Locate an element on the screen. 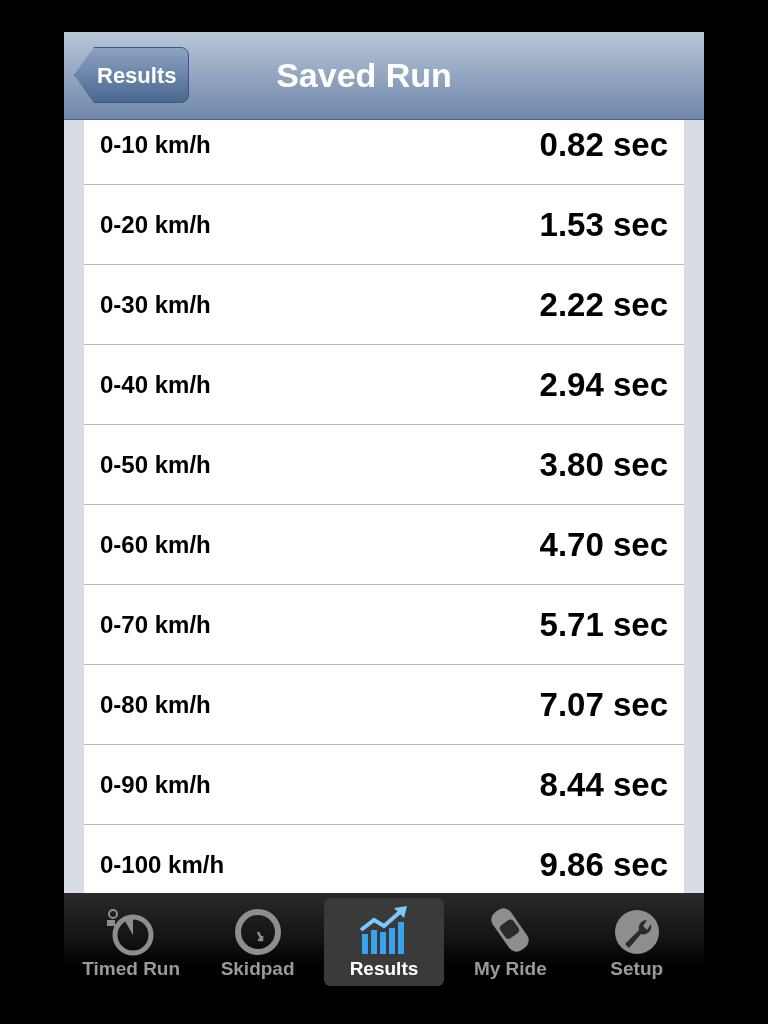 The image size is (768, 1024). time-value: 0.82 sec is located at coordinates (603, 144).